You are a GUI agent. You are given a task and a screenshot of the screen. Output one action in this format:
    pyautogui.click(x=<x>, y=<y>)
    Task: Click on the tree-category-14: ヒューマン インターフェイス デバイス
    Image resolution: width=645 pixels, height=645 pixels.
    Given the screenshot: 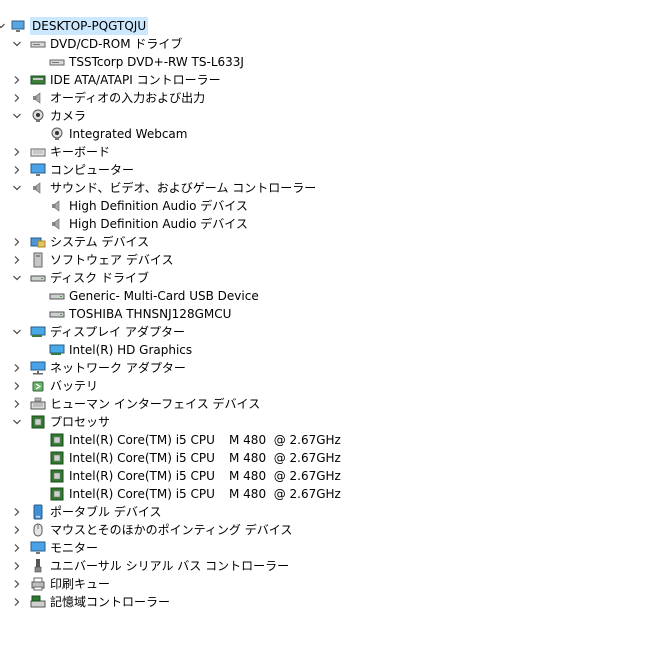 What is the action you would take?
    pyautogui.click(x=130, y=404)
    